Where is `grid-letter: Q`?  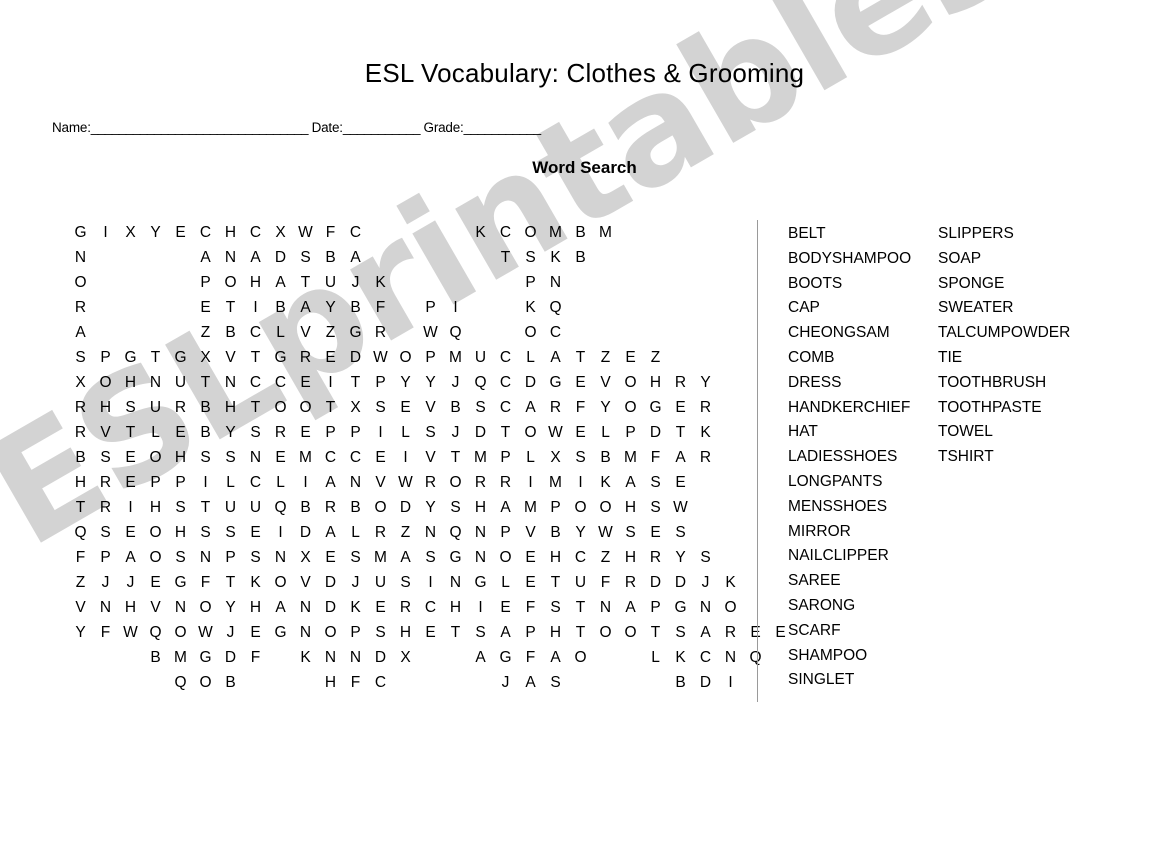 grid-letter: Q is located at coordinates (155, 632).